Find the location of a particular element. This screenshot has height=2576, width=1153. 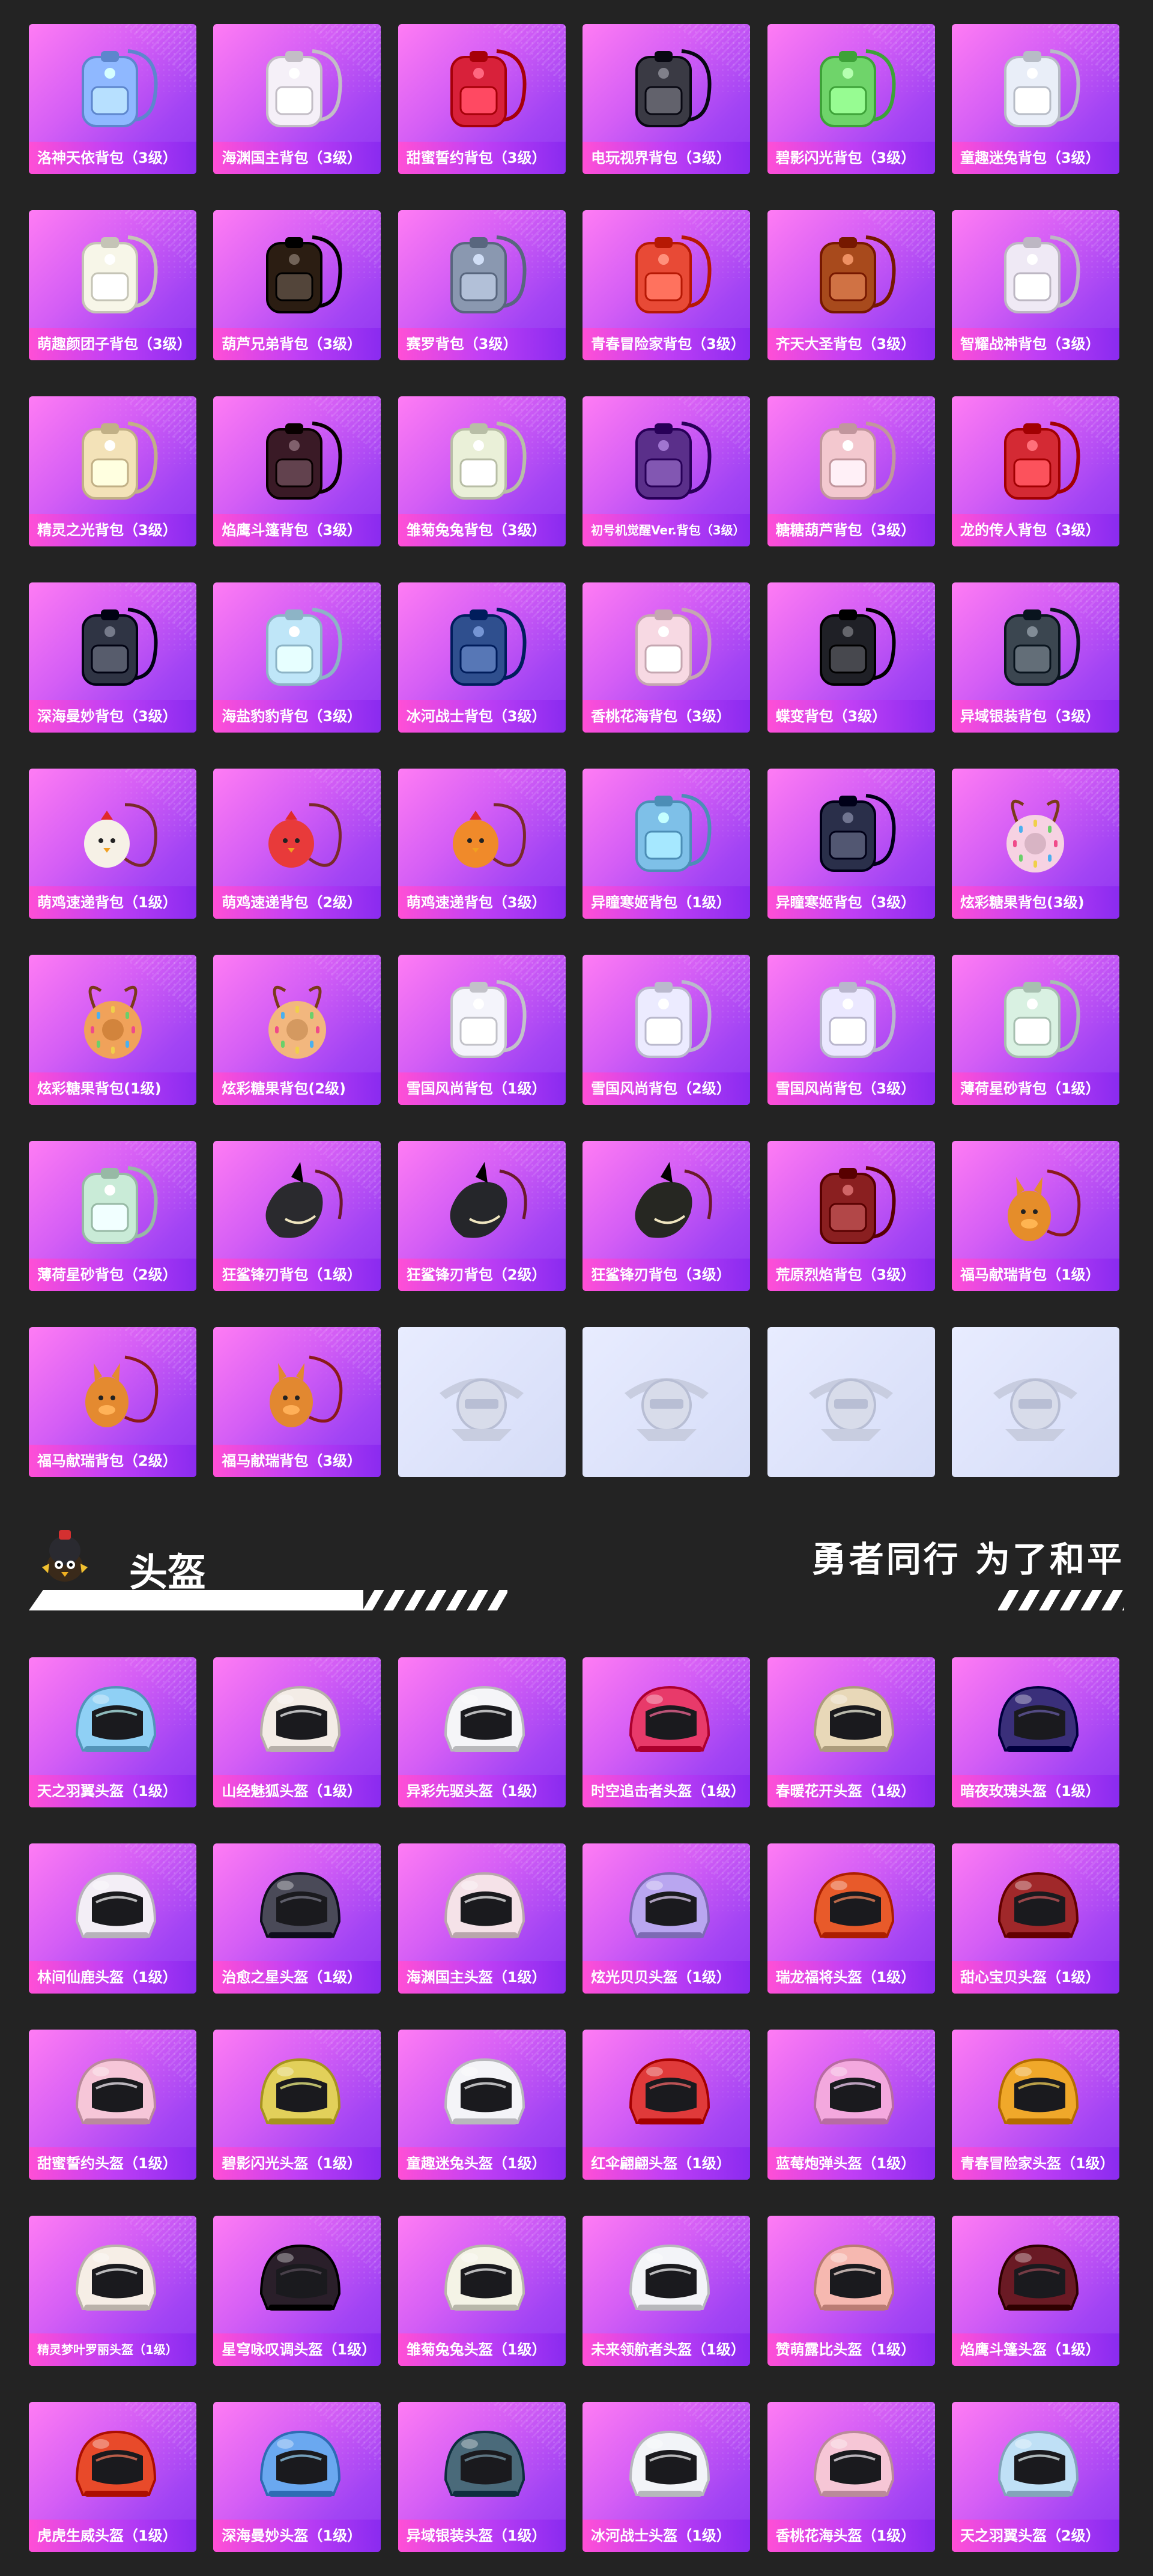

backpack-card: 狂鲨锋刃背包（1级） is located at coordinates (297, 1216).